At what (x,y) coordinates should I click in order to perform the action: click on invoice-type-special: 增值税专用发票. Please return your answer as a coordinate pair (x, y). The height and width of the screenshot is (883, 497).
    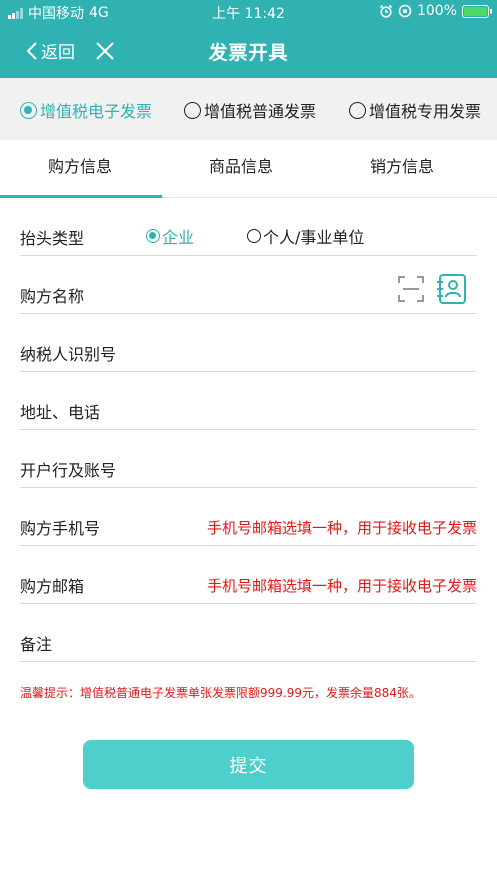
    Looking at the image, I should click on (415, 110).